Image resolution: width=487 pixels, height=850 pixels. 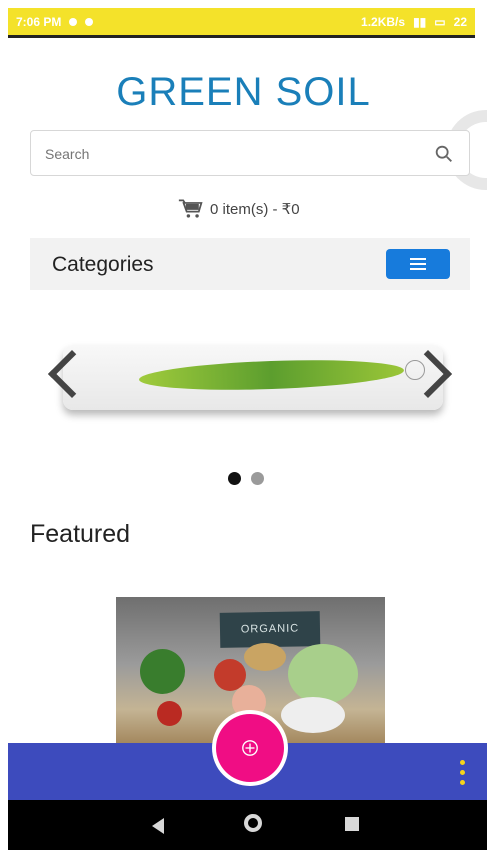 What do you see at coordinates (234, 478) in the screenshot?
I see `pager-dot-active` at bounding box center [234, 478].